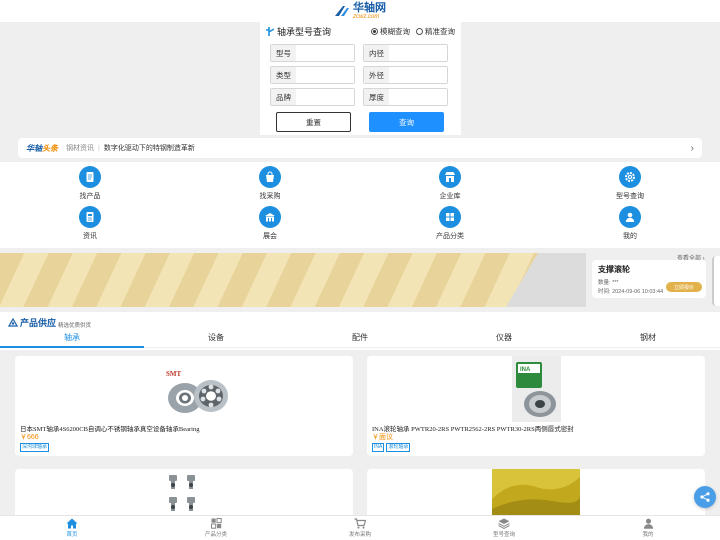 This screenshot has height=540, width=720. Describe the element at coordinates (283, 75) in the screenshot. I see `field-label: 类型` at that location.